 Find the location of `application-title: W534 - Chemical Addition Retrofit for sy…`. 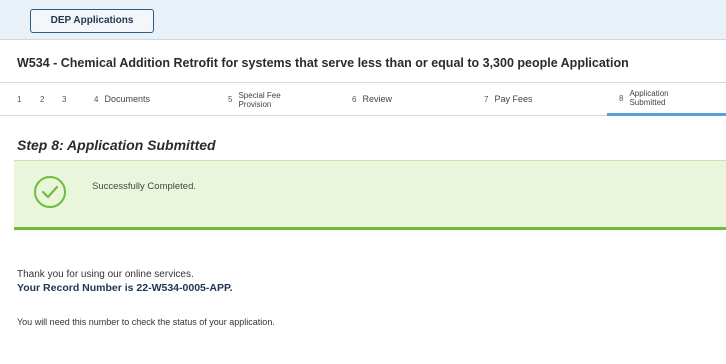

application-title: W534 - Chemical Addition Retrofit for sy… is located at coordinates (323, 63).